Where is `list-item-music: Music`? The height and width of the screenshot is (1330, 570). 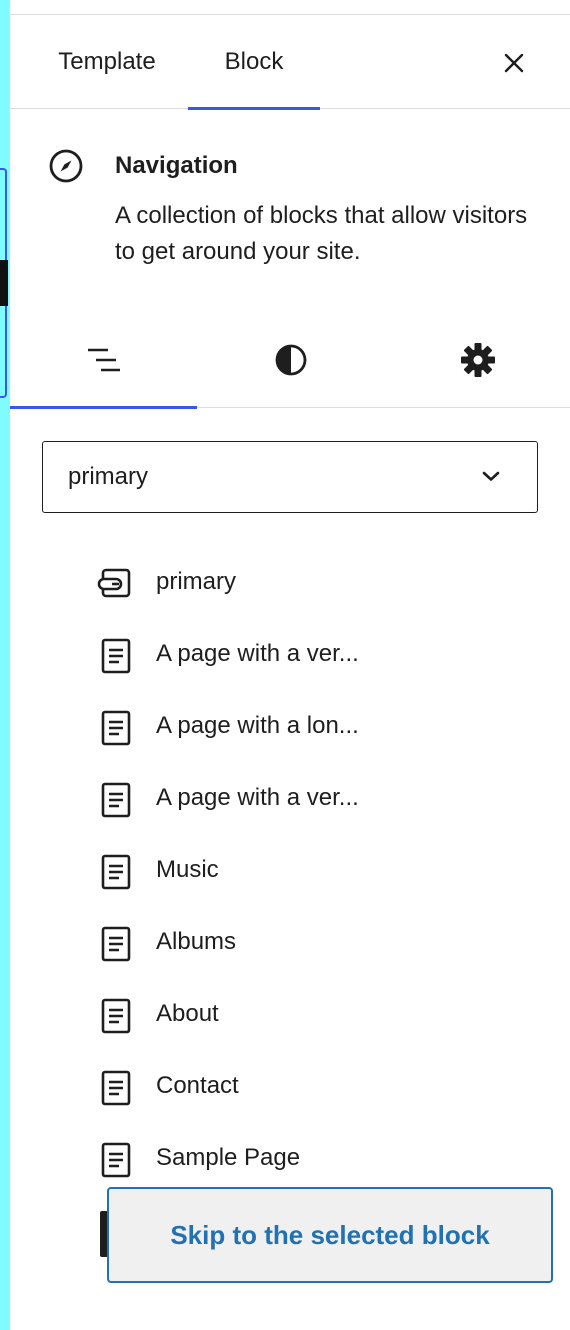
list-item-music: Music is located at coordinates (290, 870).